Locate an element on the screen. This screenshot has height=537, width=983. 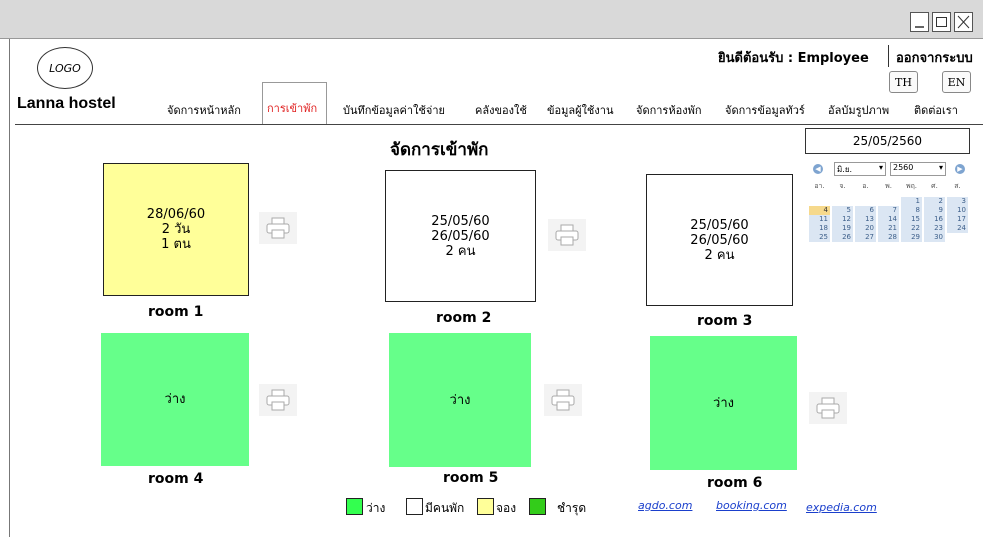
lang-th-button: TH is located at coordinates (903, 82).